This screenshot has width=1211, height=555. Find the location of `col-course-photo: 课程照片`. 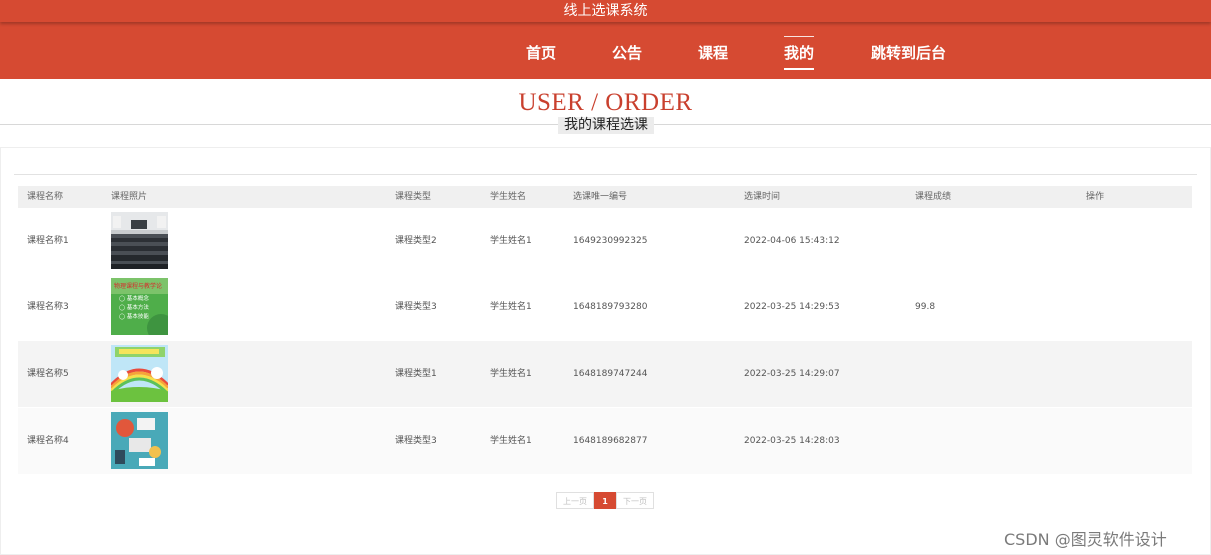

col-course-photo: 课程照片 is located at coordinates (129, 197).